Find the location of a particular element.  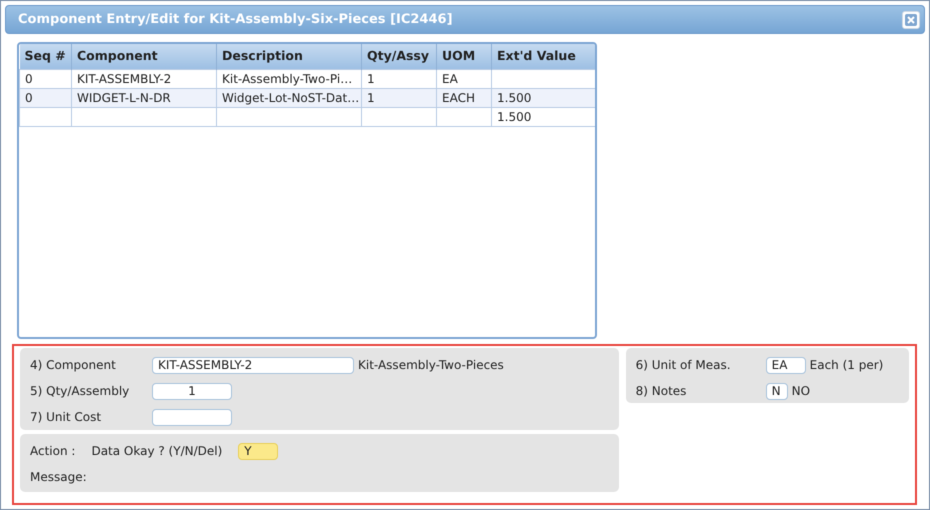

column-header: Component is located at coordinates (144, 57).